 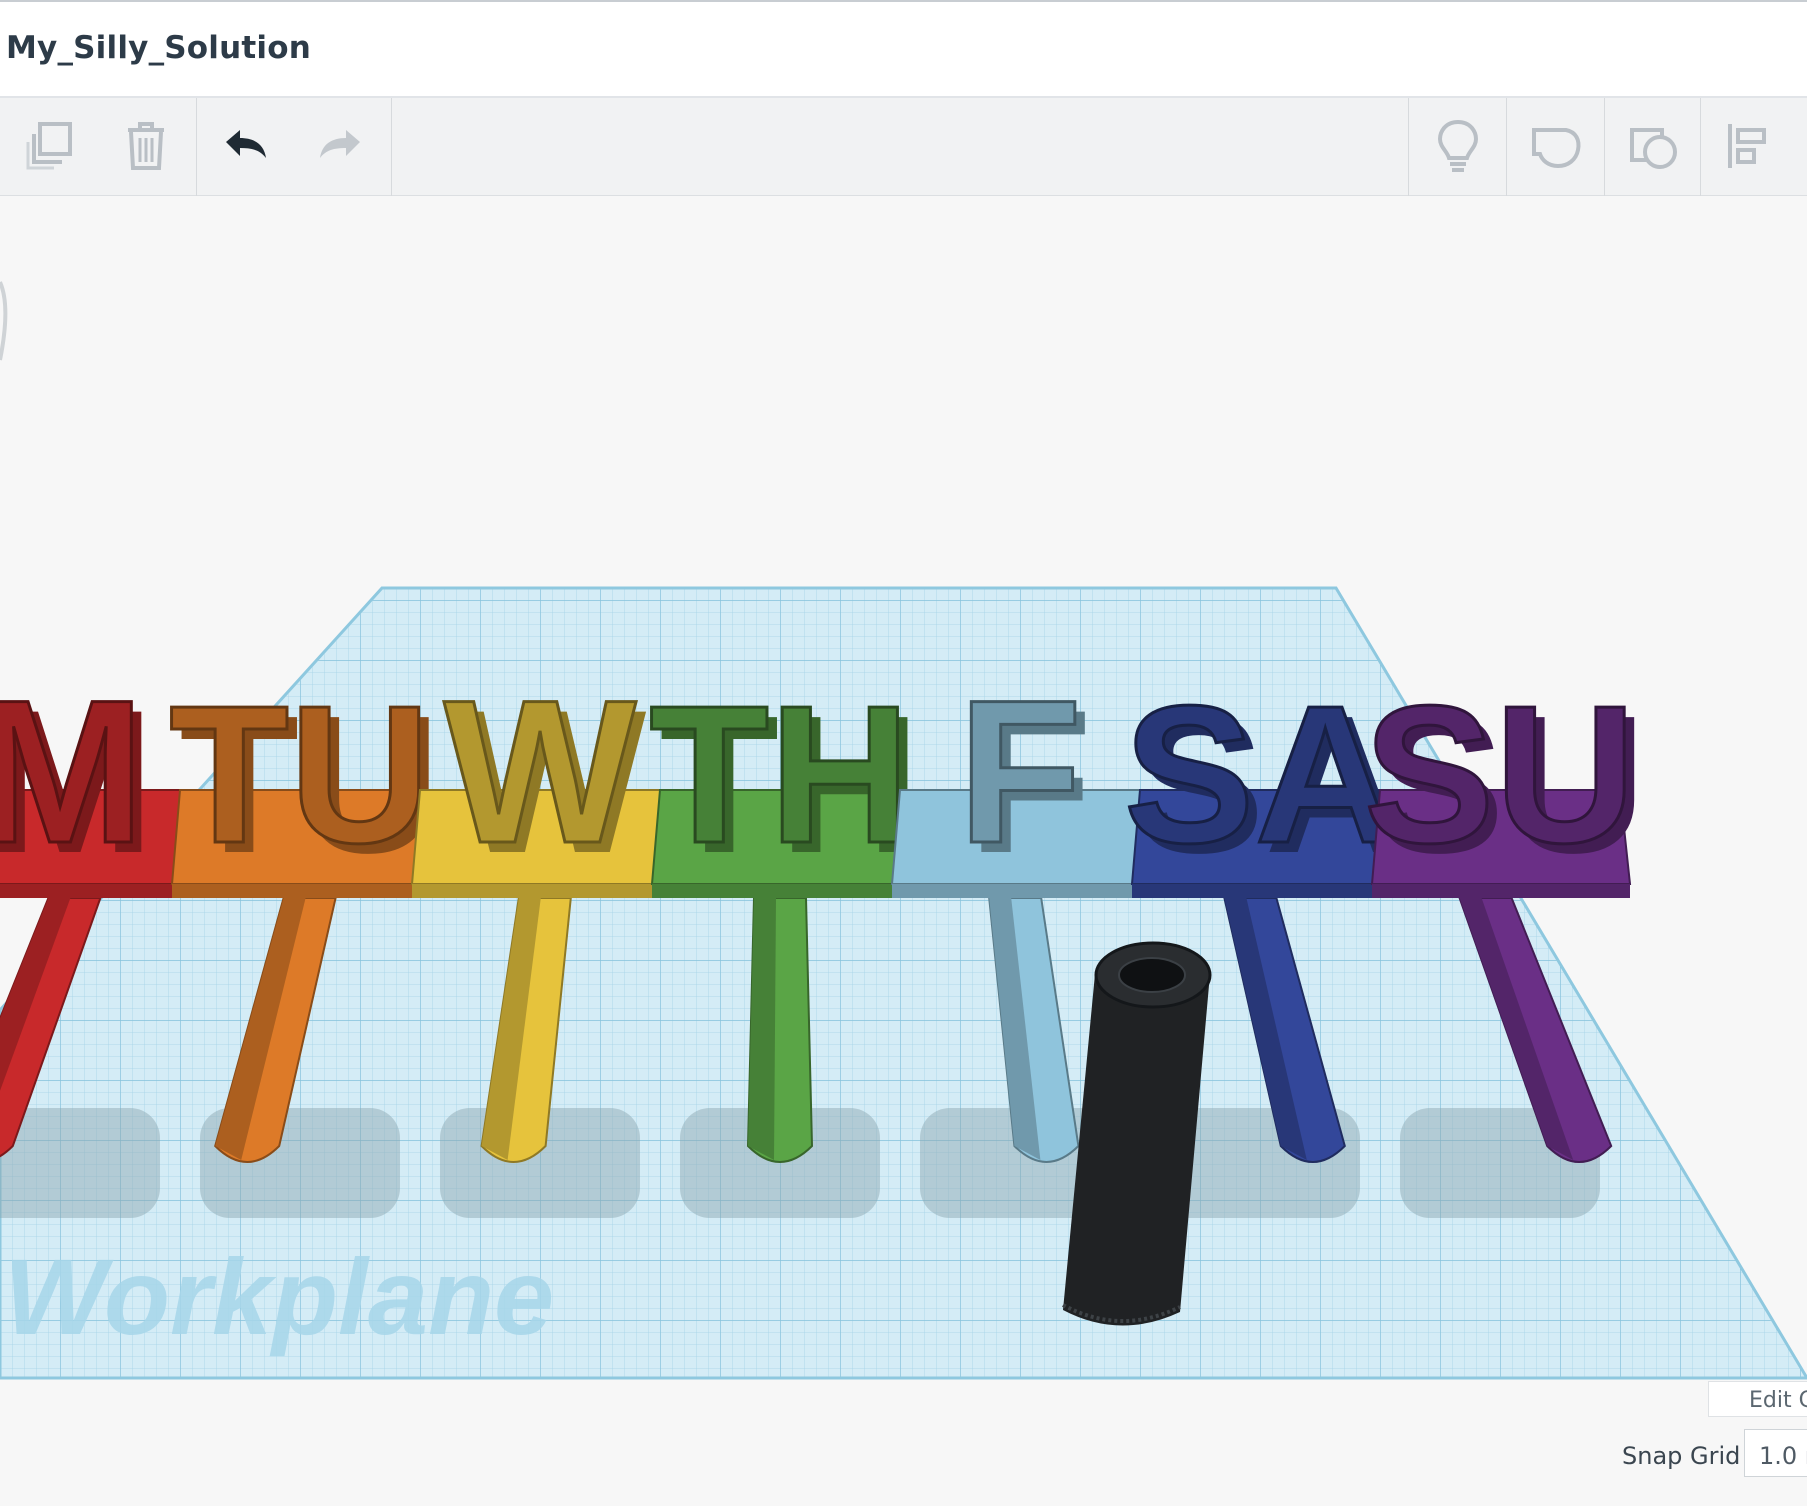 What do you see at coordinates (903, 1443) in the screenshot?
I see `bottom-bar: Edit Grid Snap Grid 1.0 mm` at bounding box center [903, 1443].